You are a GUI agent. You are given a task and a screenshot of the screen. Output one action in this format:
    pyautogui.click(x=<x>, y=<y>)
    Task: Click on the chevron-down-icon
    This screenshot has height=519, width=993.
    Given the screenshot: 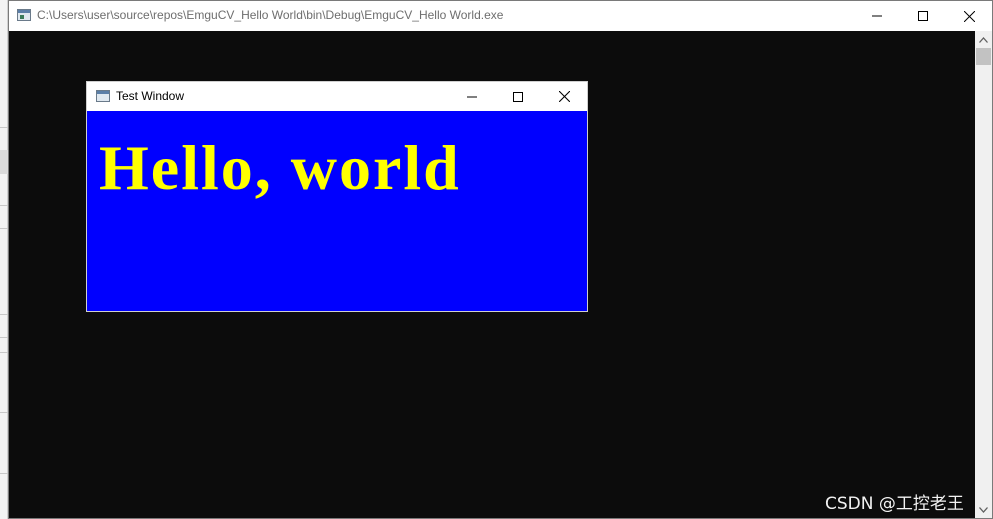 What is the action you would take?
    pyautogui.click(x=983, y=509)
    